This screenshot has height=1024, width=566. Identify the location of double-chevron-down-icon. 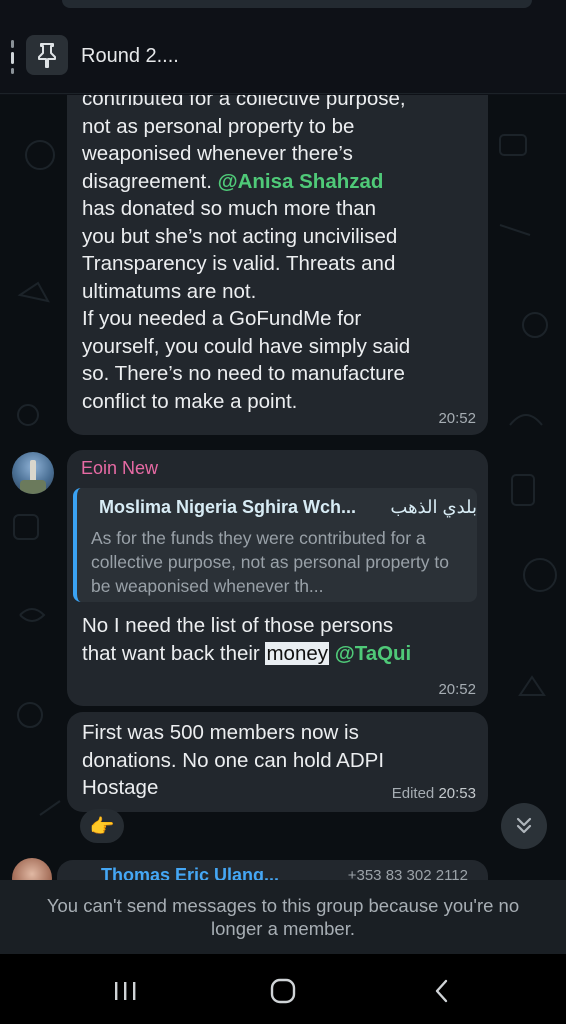
(524, 826).